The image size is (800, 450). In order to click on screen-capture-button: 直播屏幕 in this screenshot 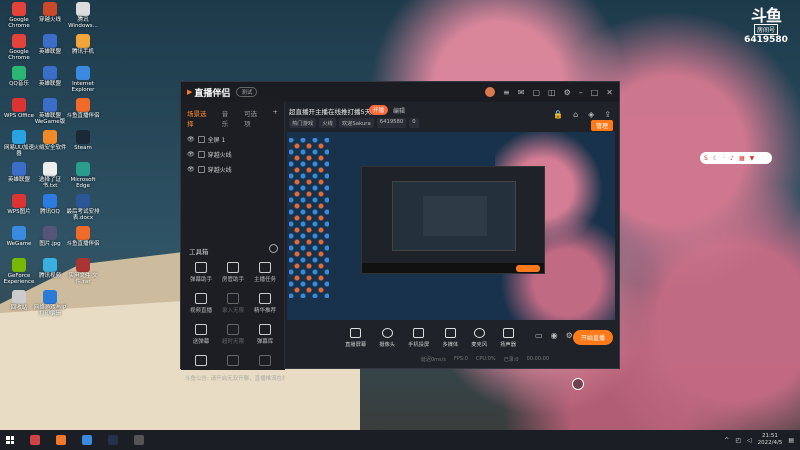, I will do `click(355, 338)`.